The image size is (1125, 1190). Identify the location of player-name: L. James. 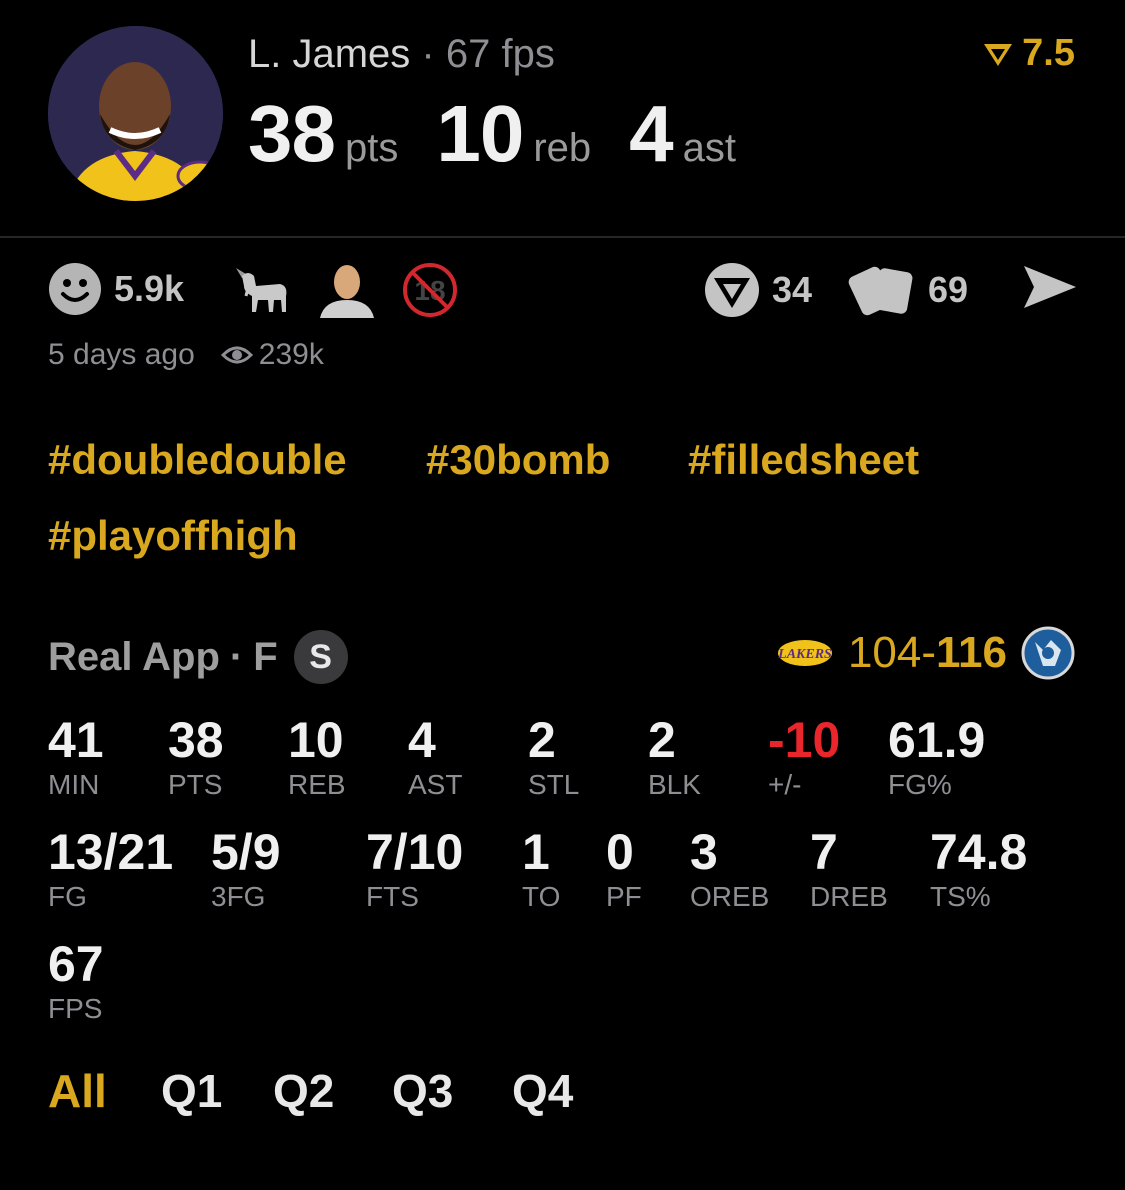
(329, 54).